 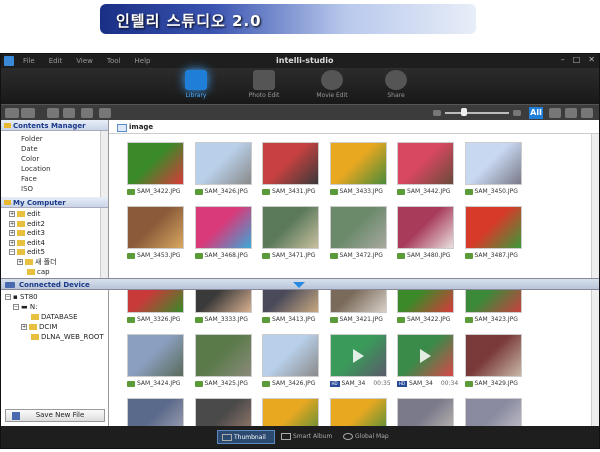 What do you see at coordinates (464, 112) in the screenshot?
I see `zoom-slider-handle` at bounding box center [464, 112].